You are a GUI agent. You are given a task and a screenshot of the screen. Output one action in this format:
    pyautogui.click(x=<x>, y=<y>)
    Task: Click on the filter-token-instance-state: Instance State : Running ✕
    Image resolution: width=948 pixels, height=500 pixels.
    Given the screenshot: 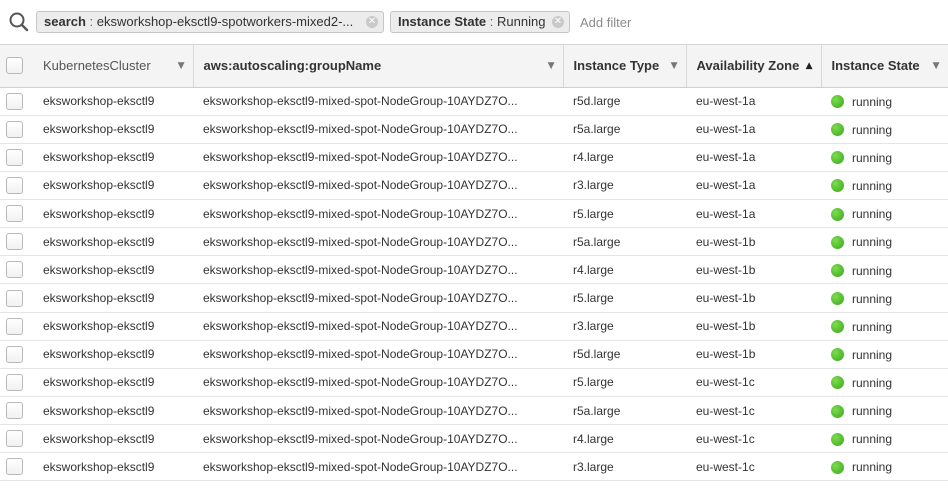 What is the action you would take?
    pyautogui.click(x=480, y=22)
    